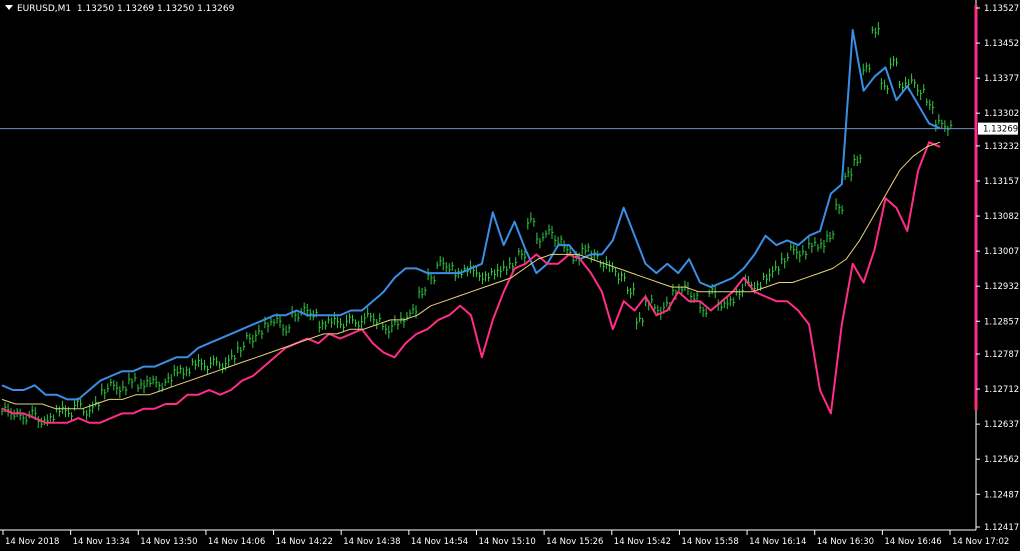  Describe the element at coordinates (101, 542) in the screenshot. I see `time-tick-label: 14 Nov 13:34` at that location.